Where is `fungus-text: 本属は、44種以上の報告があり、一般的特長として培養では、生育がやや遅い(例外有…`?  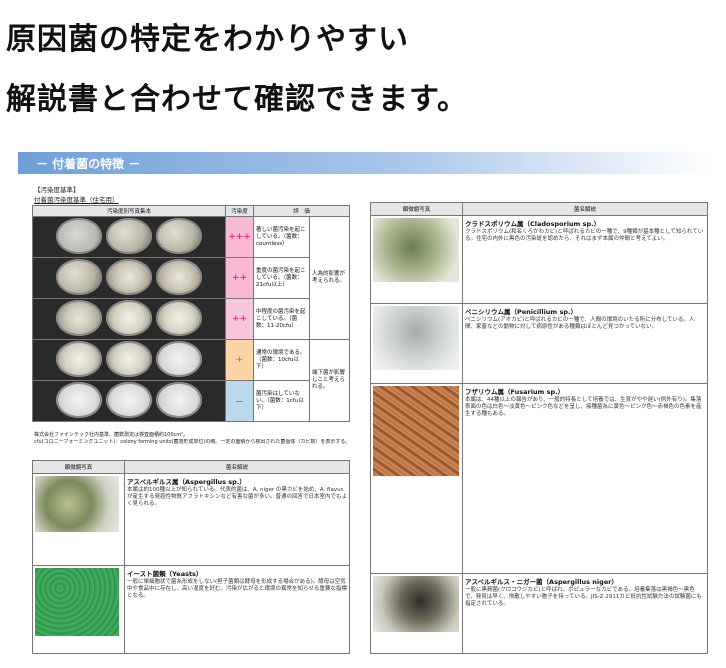 fungus-text: 本属は、44種以上の報告があり、一般的特長として培養では、生育がやや遅い(例外有… is located at coordinates (583, 407).